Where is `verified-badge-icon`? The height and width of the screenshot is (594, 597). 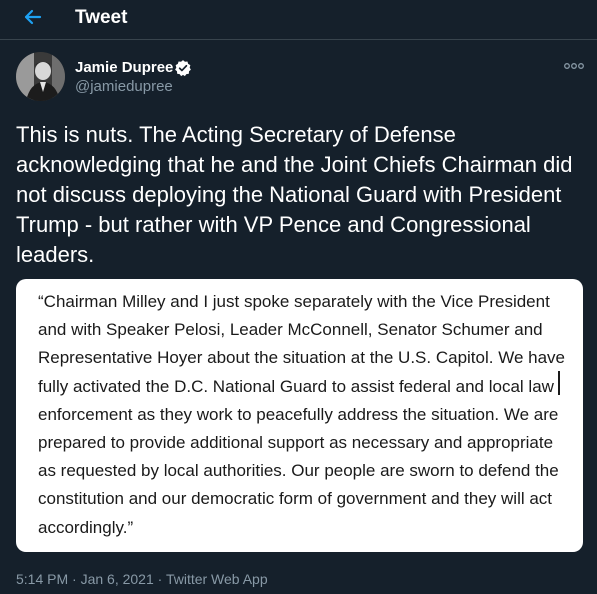 verified-badge-icon is located at coordinates (183, 68).